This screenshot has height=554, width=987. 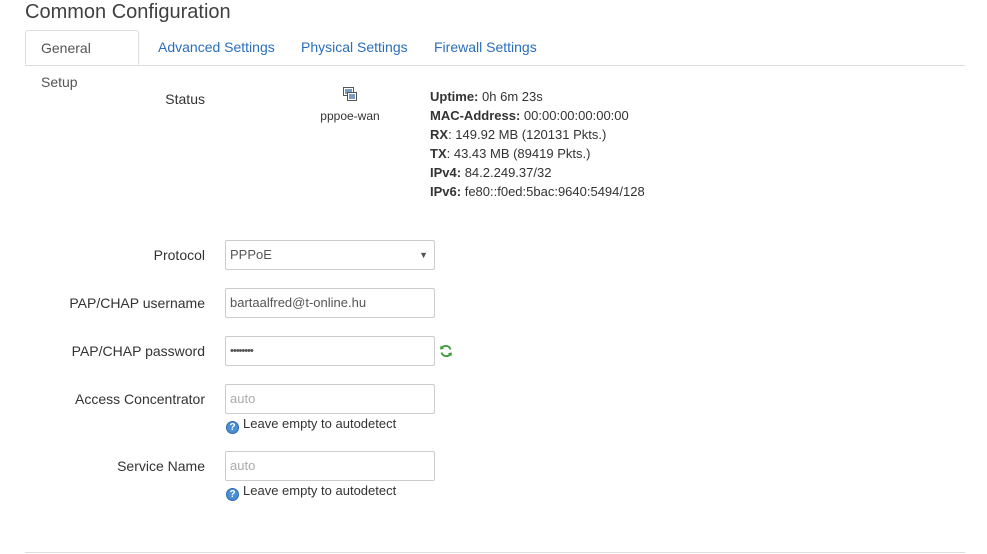 I want to click on service-name-field: auto, so click(x=330, y=466).